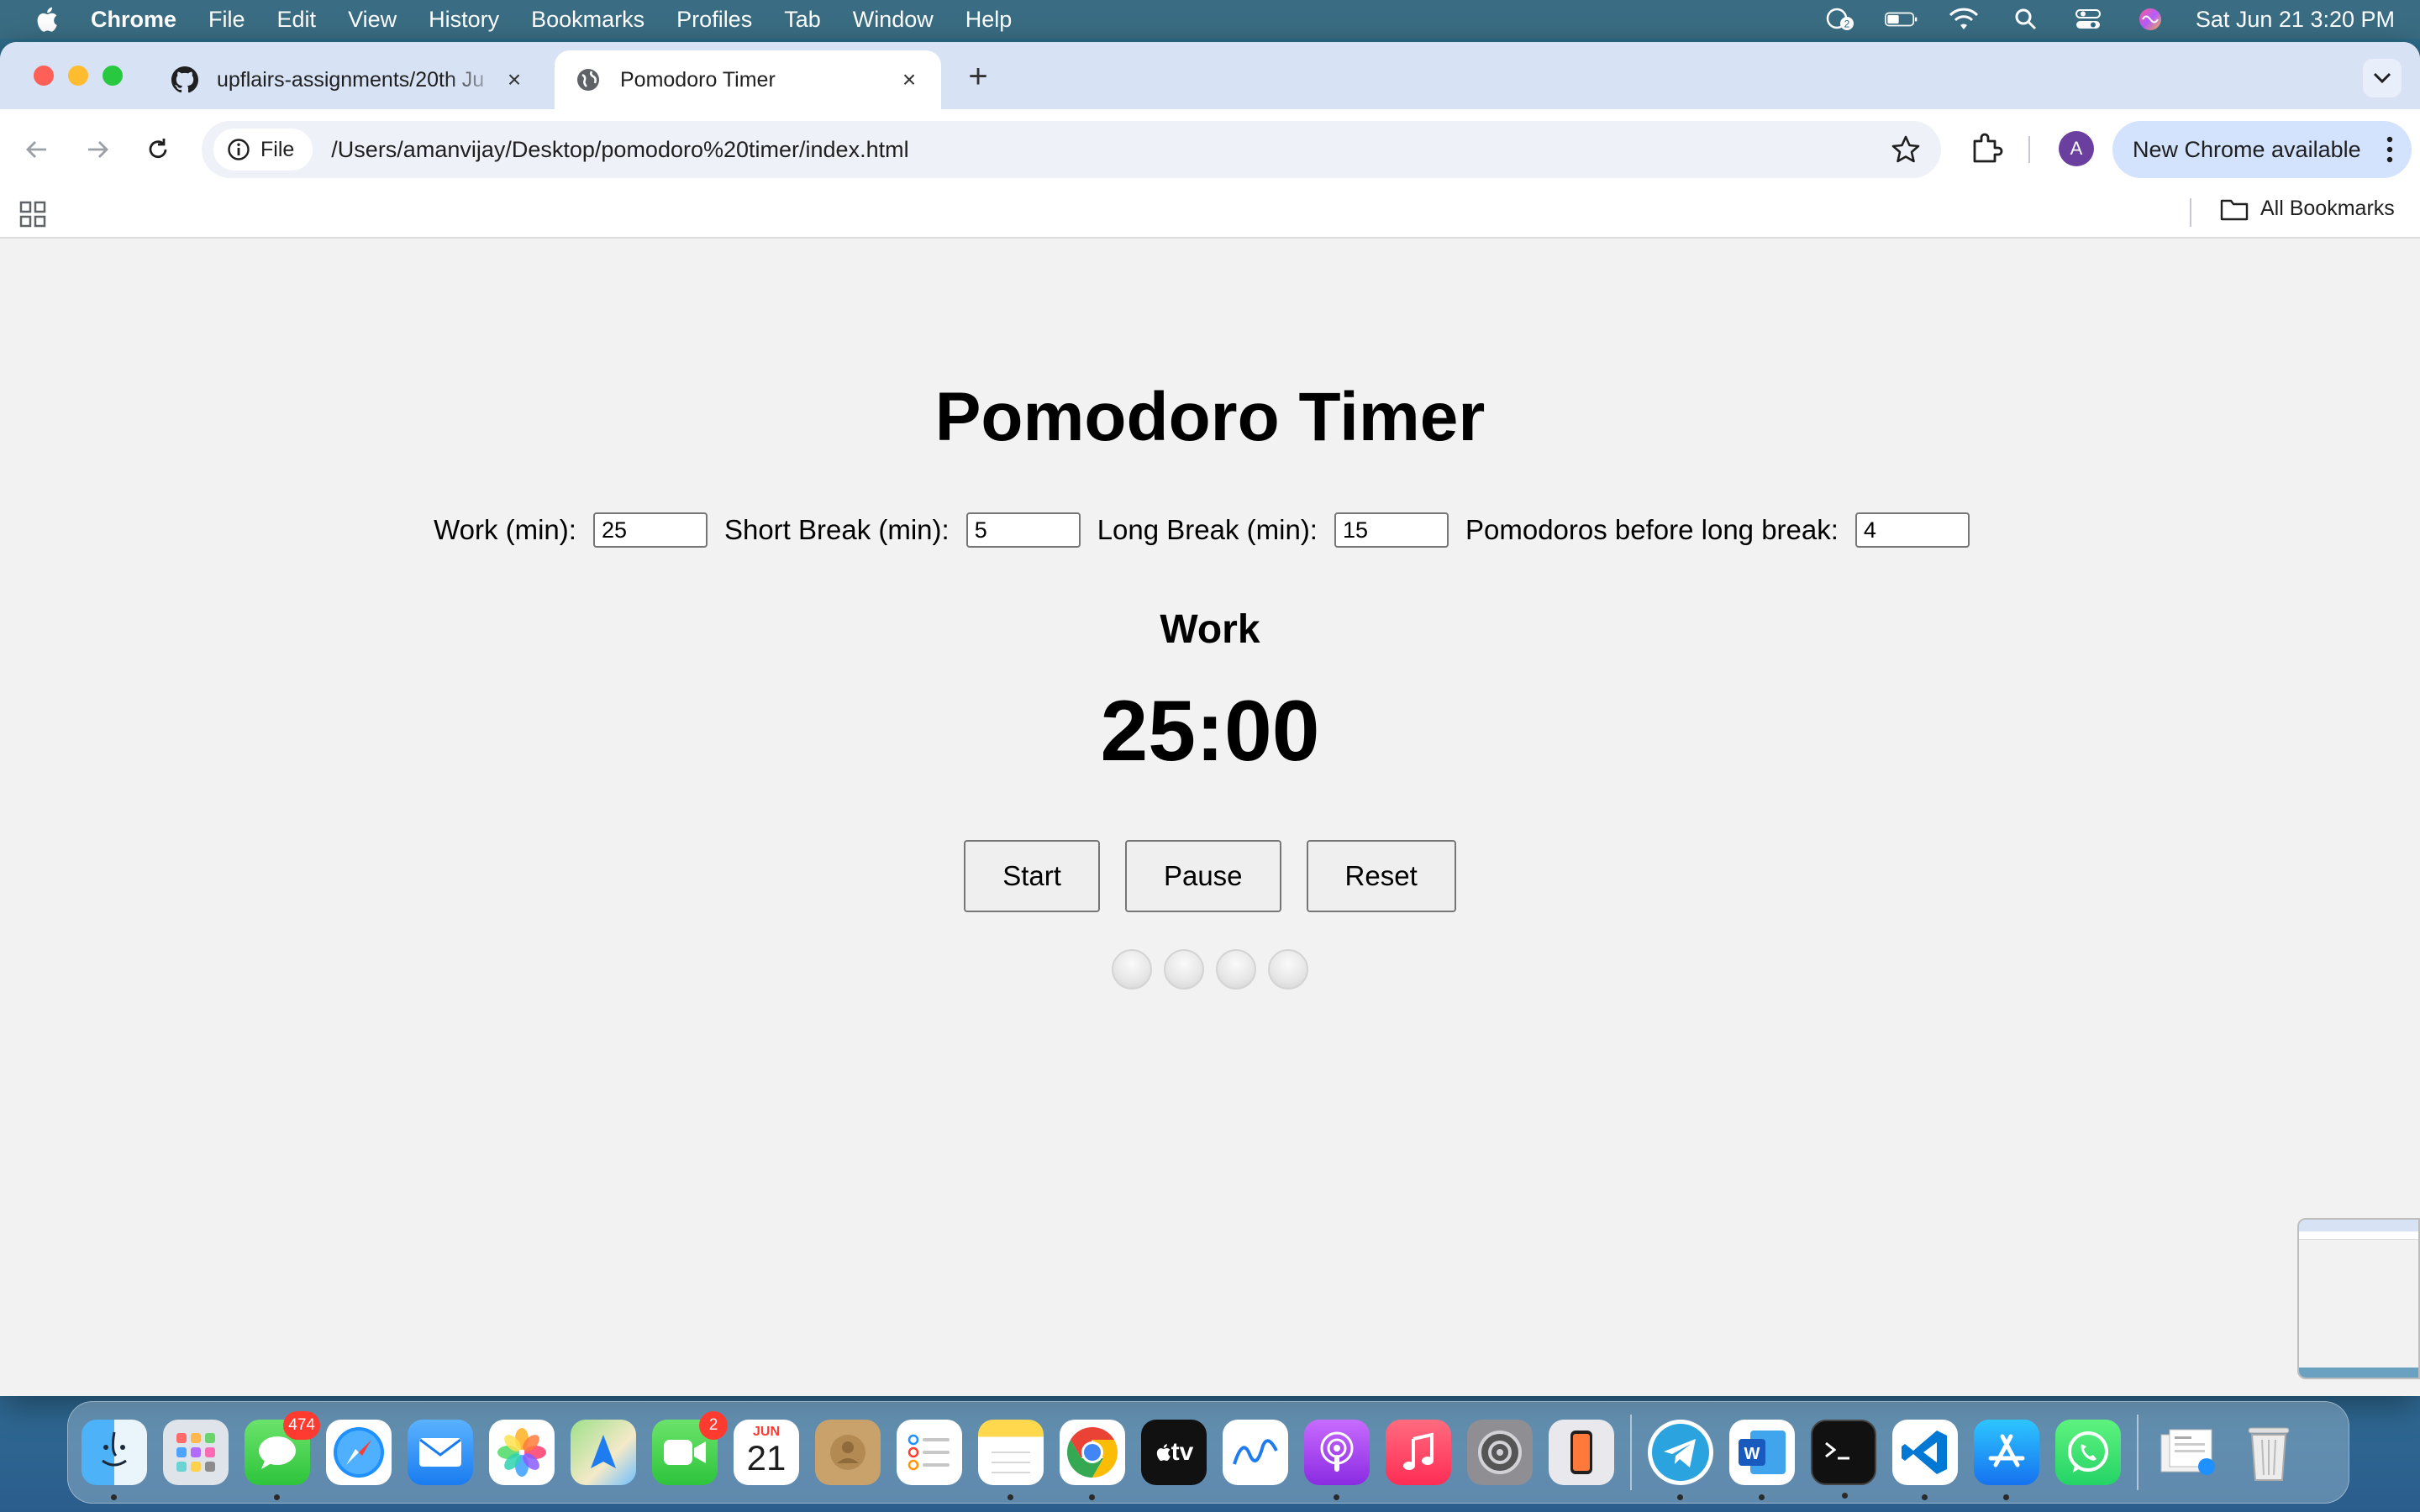 This screenshot has width=2420, height=1512. I want to click on dock-apple-tv: tv, so click(1174, 1452).